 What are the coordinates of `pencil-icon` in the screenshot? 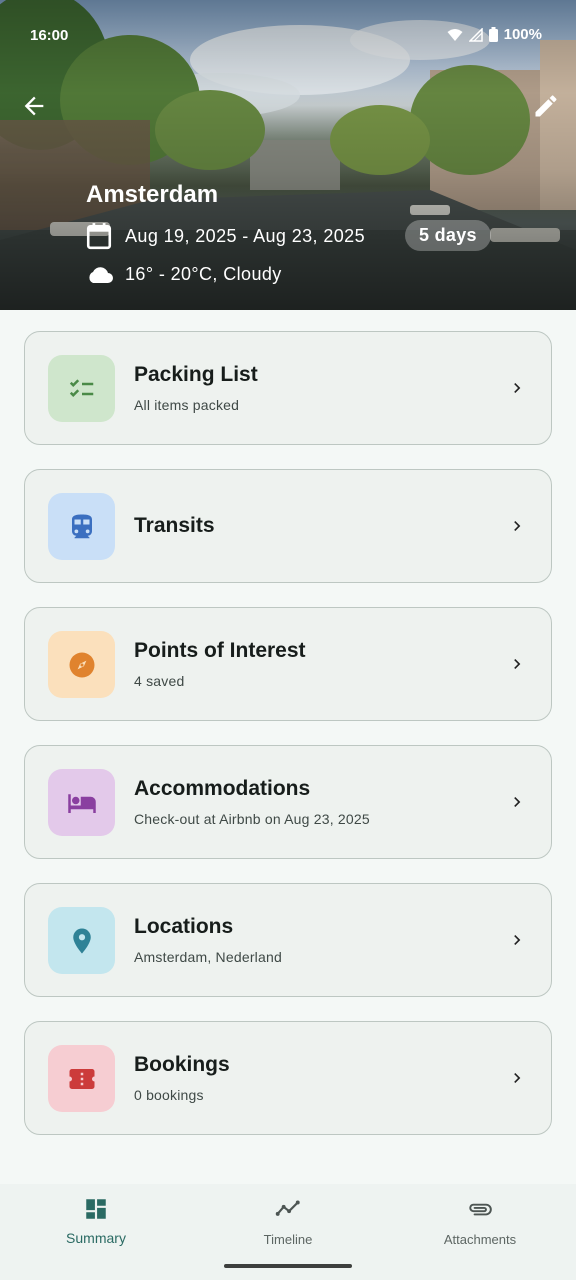 It's located at (546, 106).